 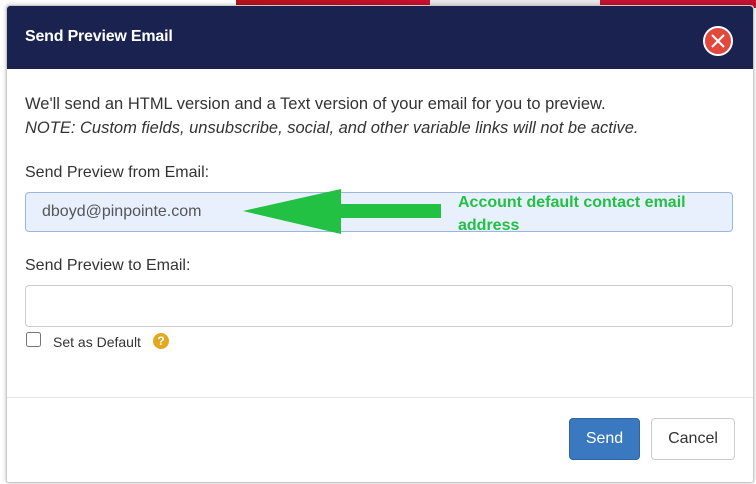 I want to click on dialog-title: Send Preview Email, so click(x=99, y=36).